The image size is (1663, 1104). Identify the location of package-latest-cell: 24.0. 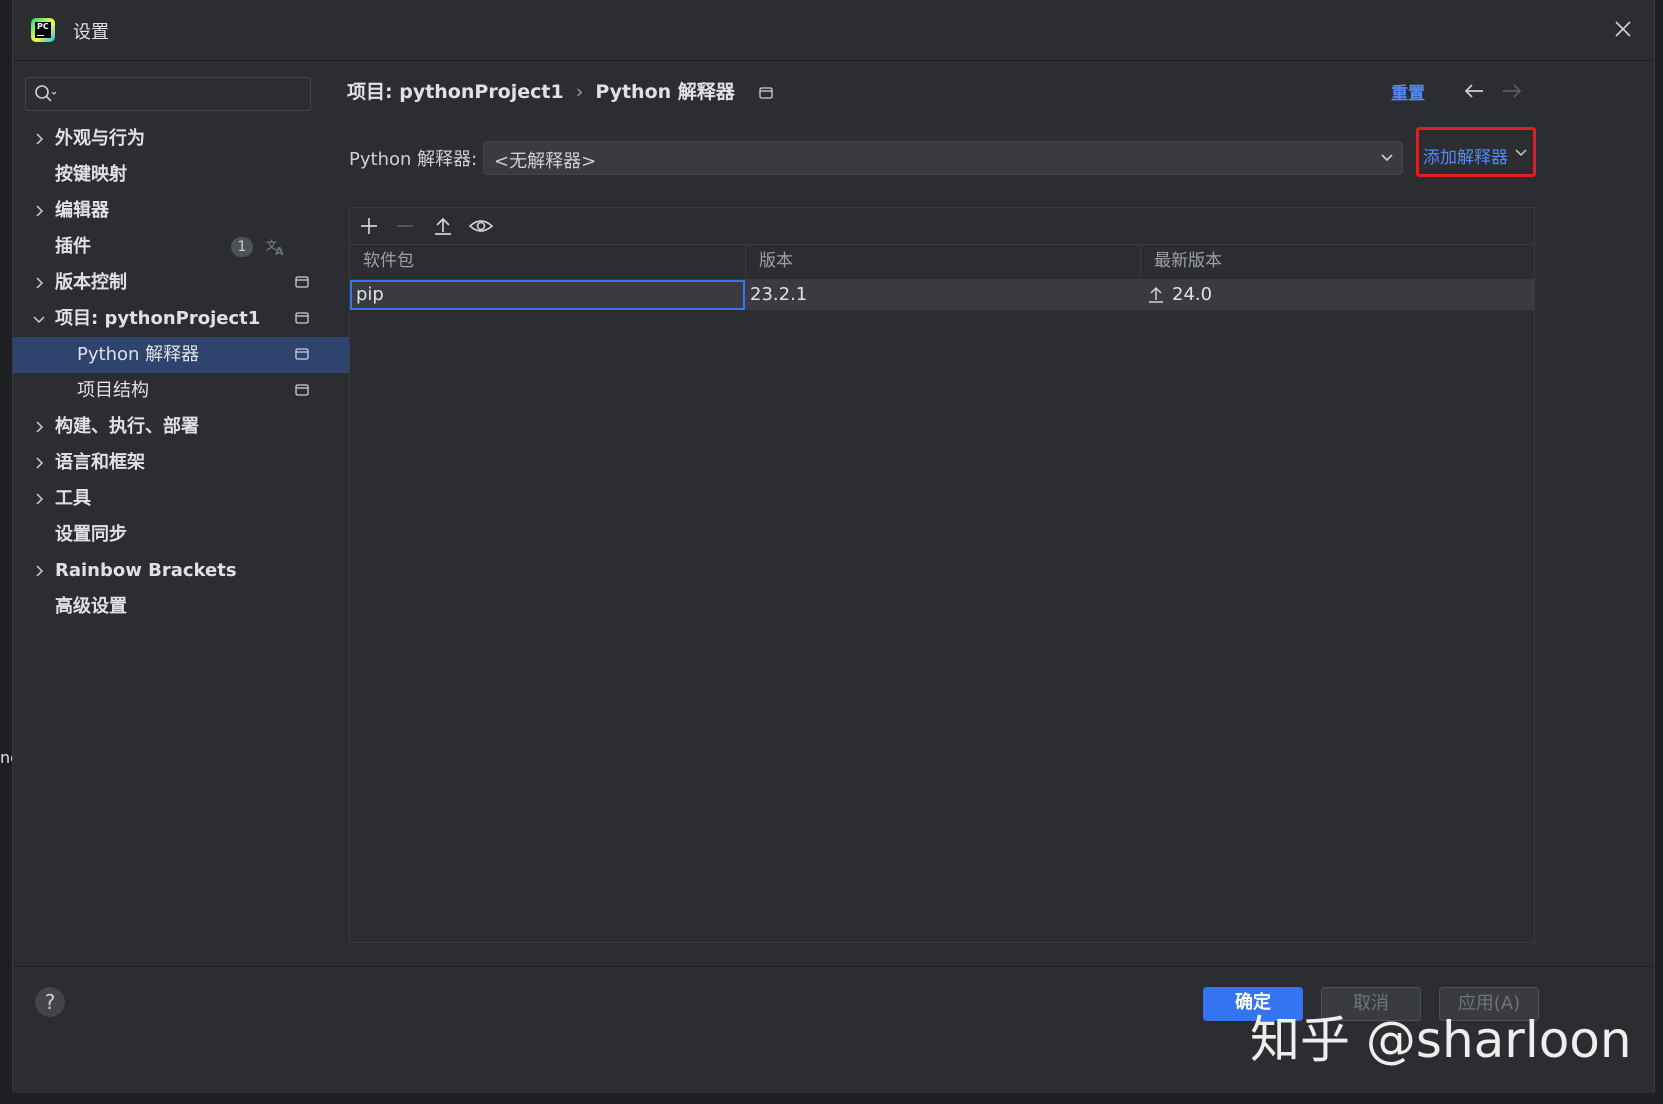
(1179, 295).